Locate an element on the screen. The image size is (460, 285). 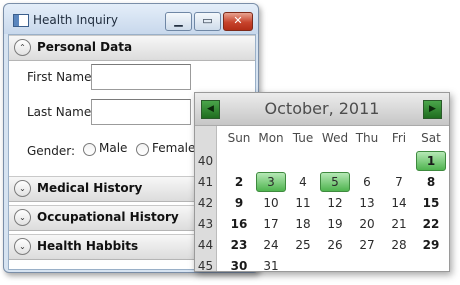
male-radio is located at coordinates (89, 149).